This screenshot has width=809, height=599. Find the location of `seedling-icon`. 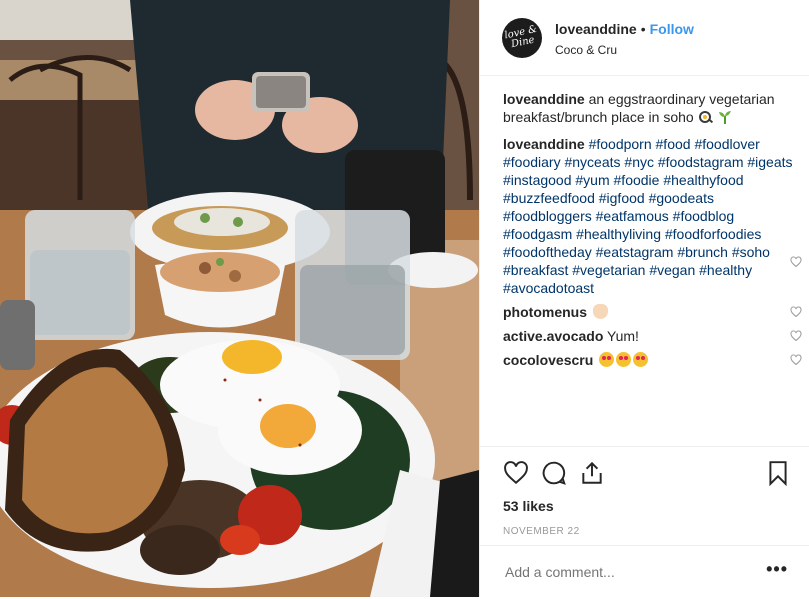

seedling-icon is located at coordinates (725, 117).